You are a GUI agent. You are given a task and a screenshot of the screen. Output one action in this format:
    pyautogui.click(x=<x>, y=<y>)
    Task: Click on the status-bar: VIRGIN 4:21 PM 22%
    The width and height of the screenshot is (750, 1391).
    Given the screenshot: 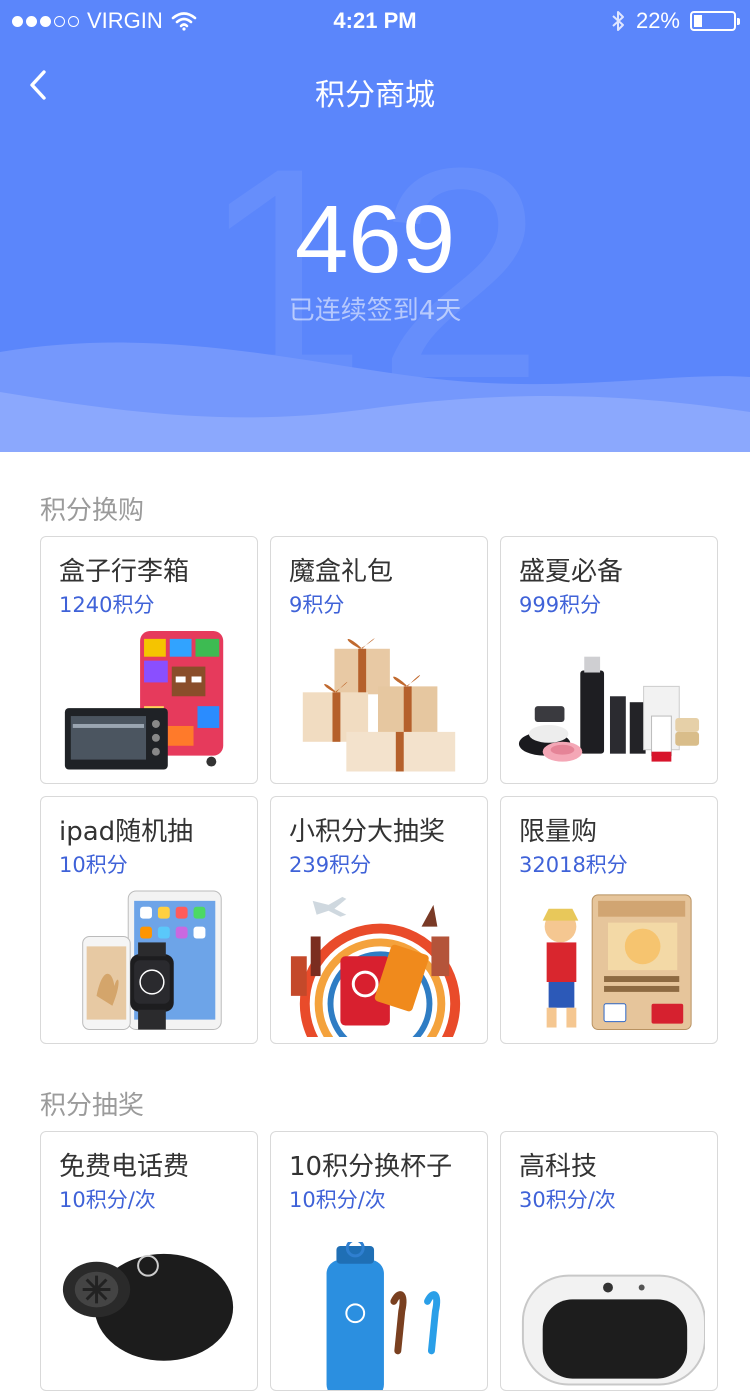 What is the action you would take?
    pyautogui.click(x=375, y=20)
    